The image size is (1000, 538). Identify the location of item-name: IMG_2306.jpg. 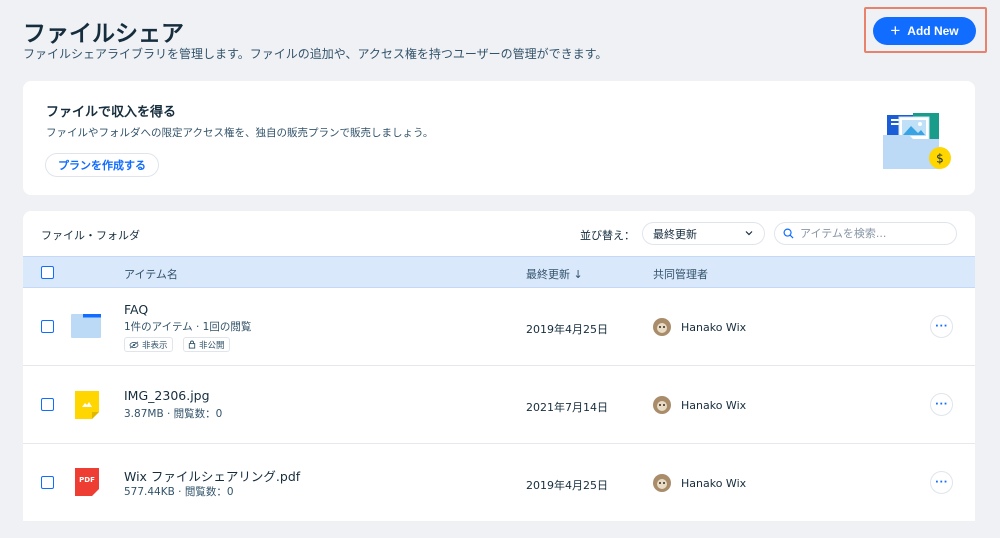
(167, 395).